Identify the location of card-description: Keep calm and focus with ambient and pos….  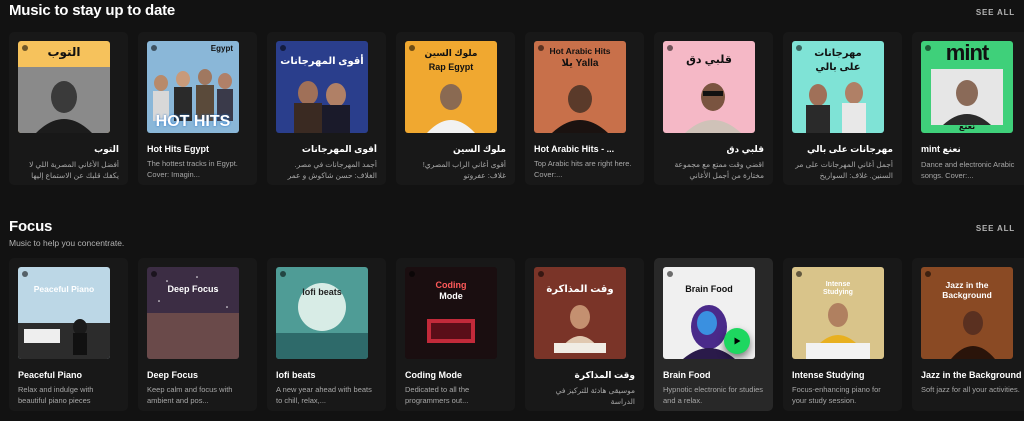
(190, 395).